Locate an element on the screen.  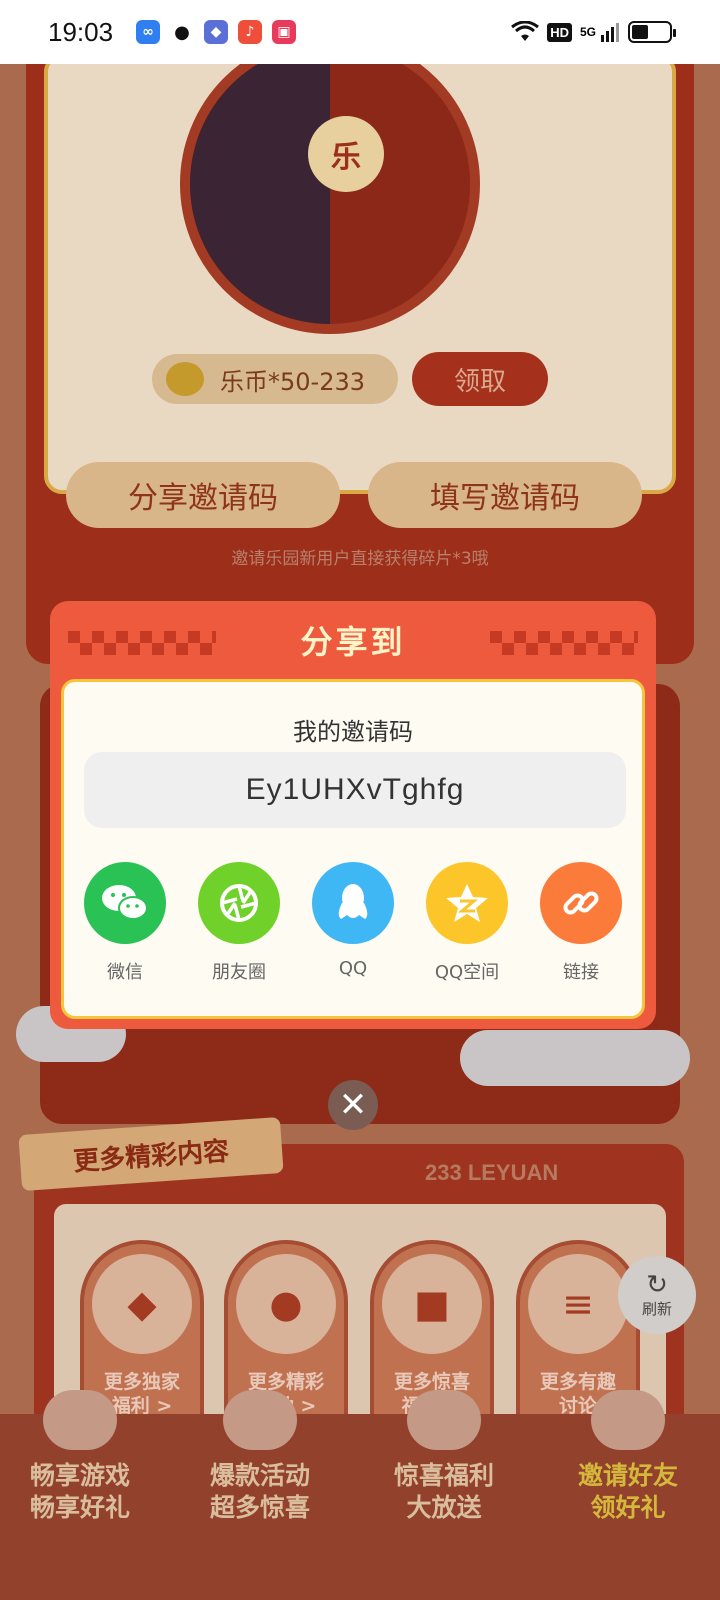
notification-icons: ∞ ● ◆ ♪ ▣ is located at coordinates (216, 32).